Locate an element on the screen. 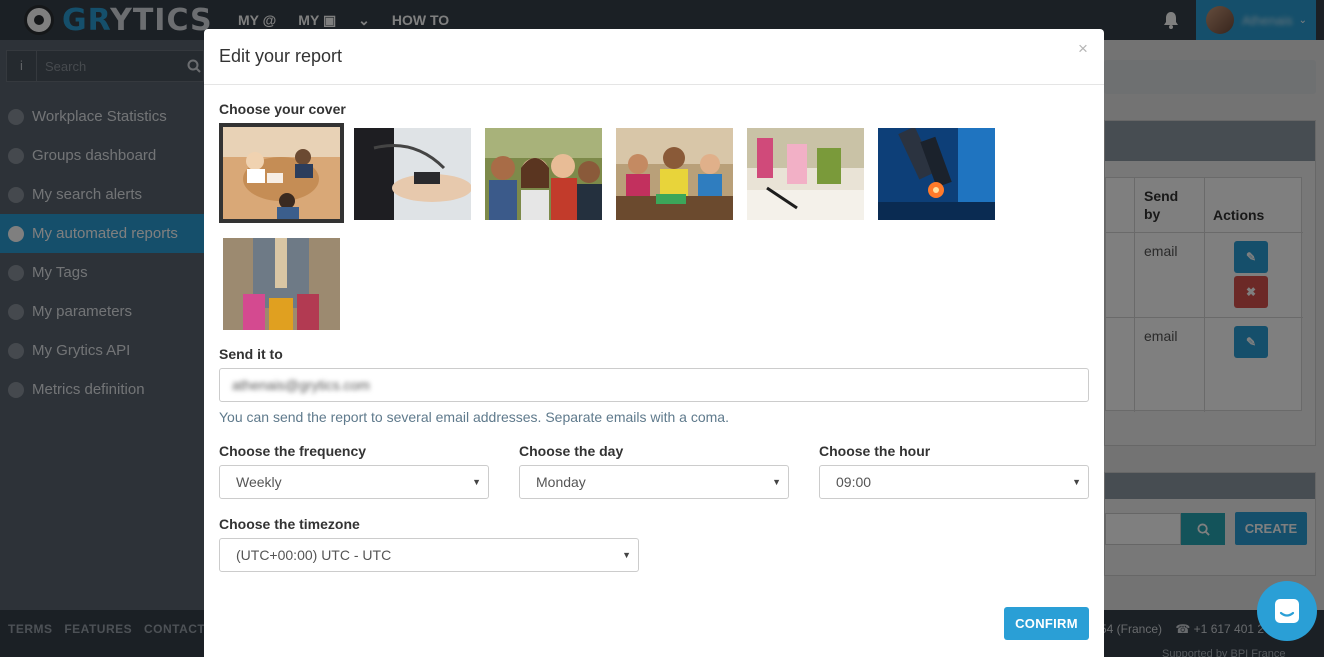 This screenshot has height=657, width=1324. day-label: Choose the day is located at coordinates (571, 451).